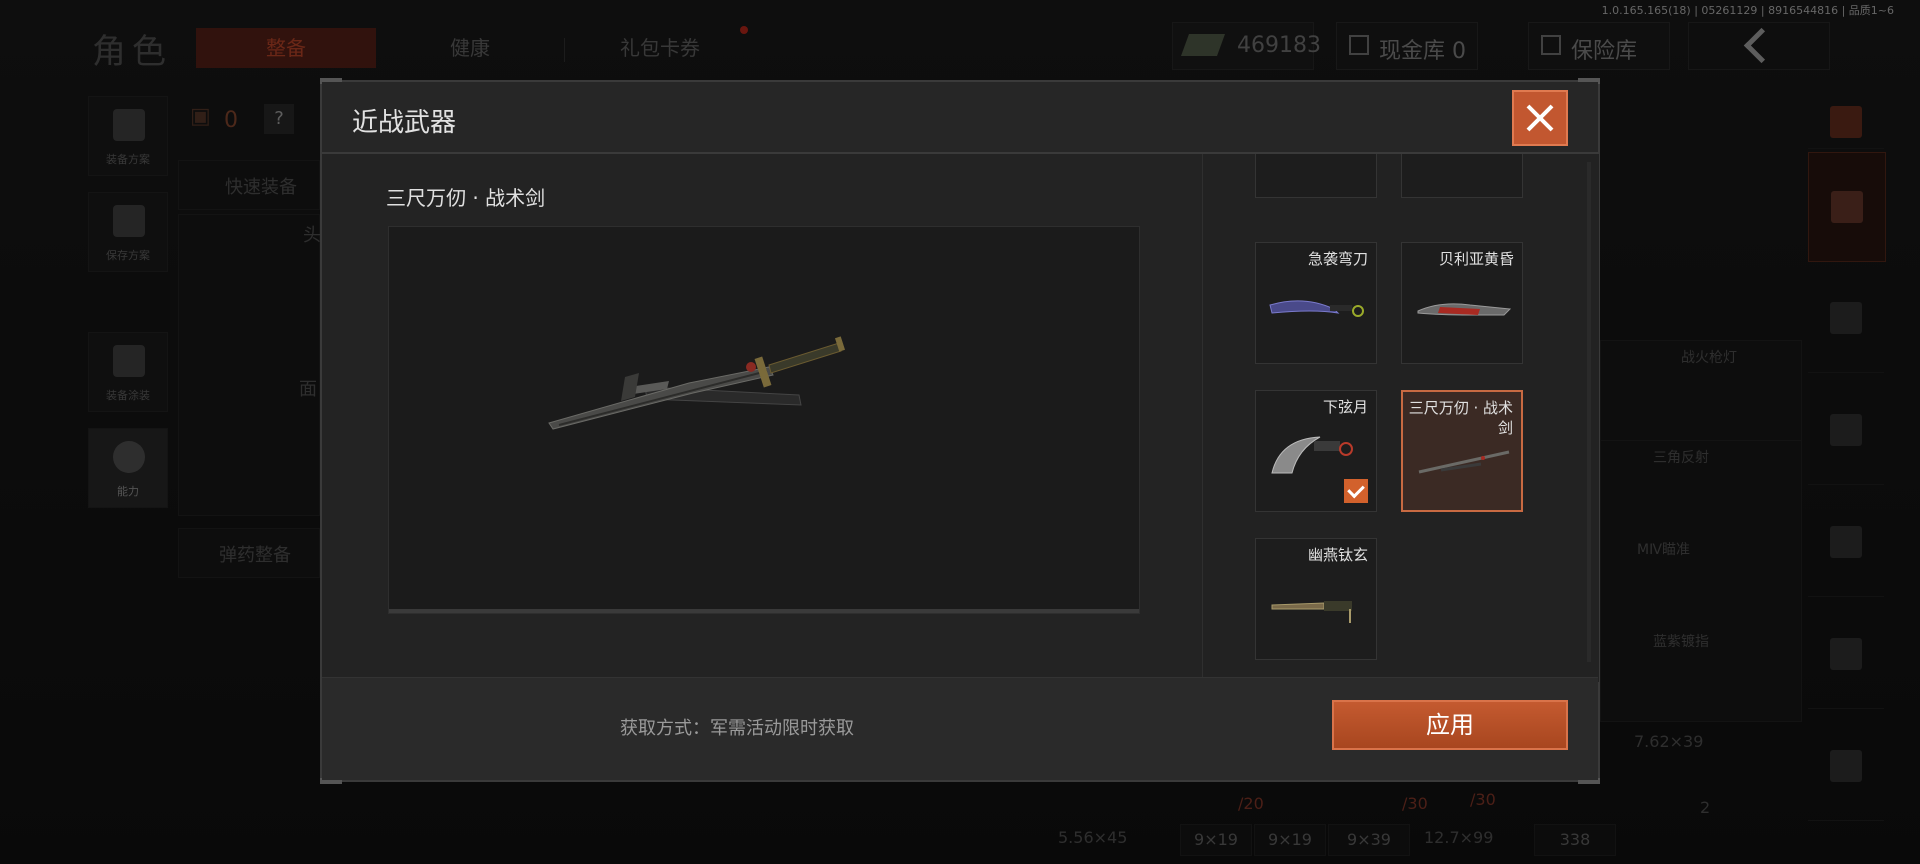 This screenshot has height=864, width=1920. What do you see at coordinates (1450, 725) in the screenshot?
I see `apply-button: 应用` at bounding box center [1450, 725].